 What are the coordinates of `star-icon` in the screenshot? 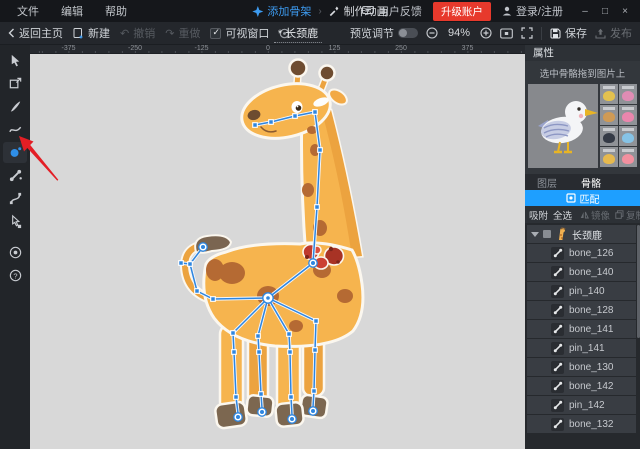 It's located at (258, 11).